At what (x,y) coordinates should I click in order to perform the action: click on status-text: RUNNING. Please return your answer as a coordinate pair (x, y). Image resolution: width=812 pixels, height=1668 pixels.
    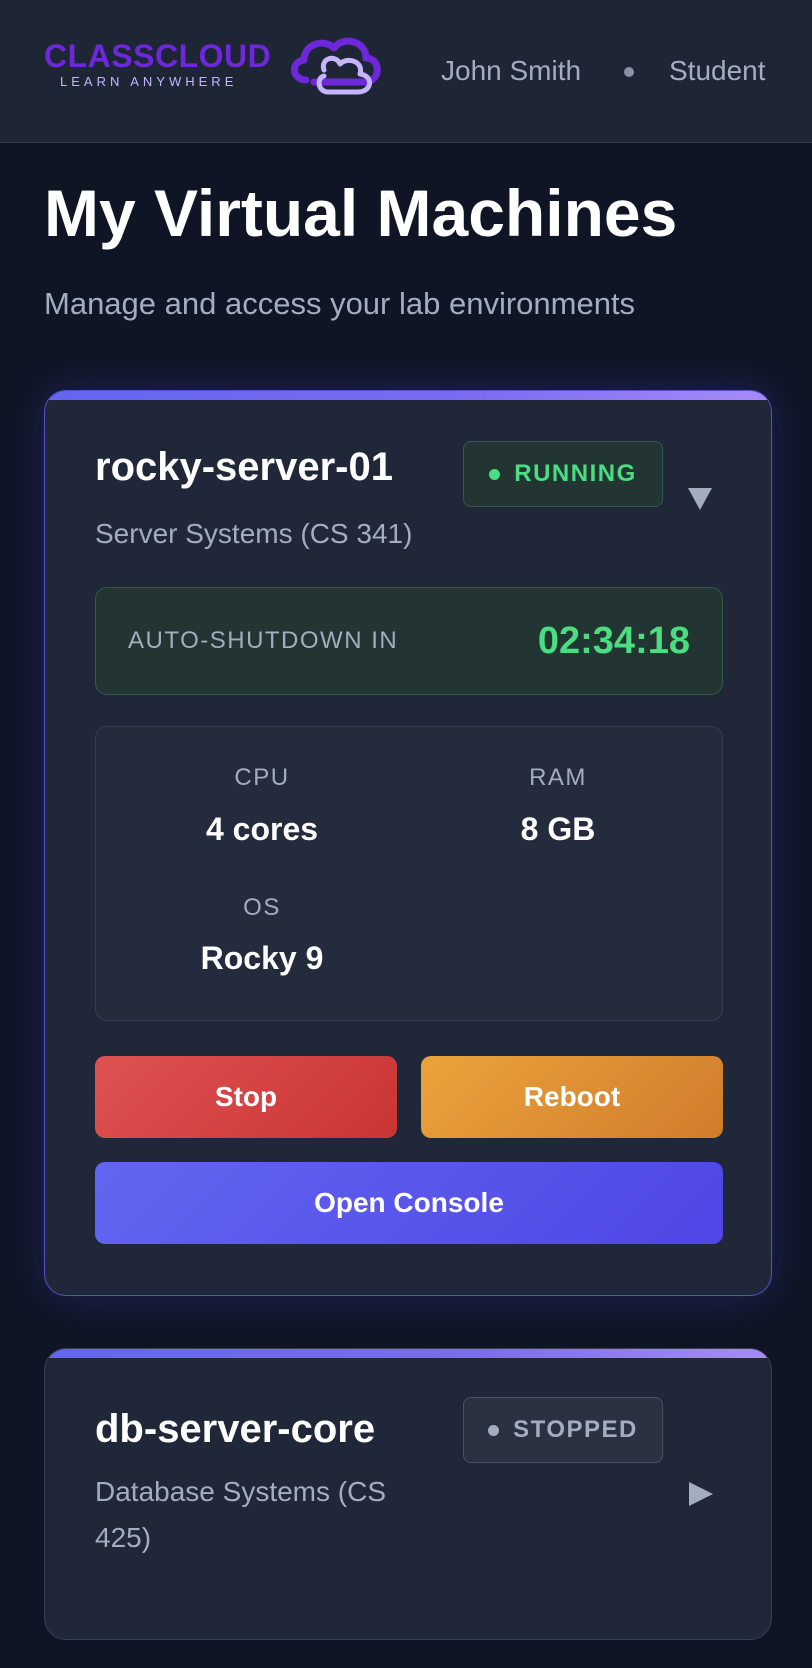
    Looking at the image, I should click on (575, 473).